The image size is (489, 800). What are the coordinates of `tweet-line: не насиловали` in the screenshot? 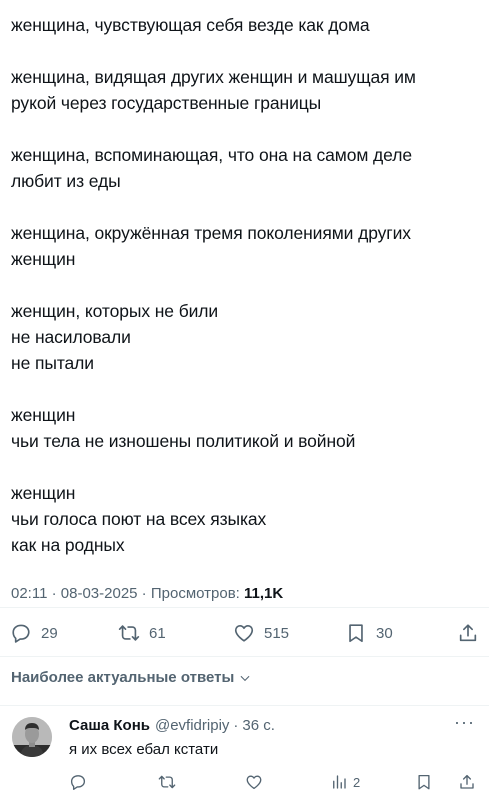 It's located at (71, 337).